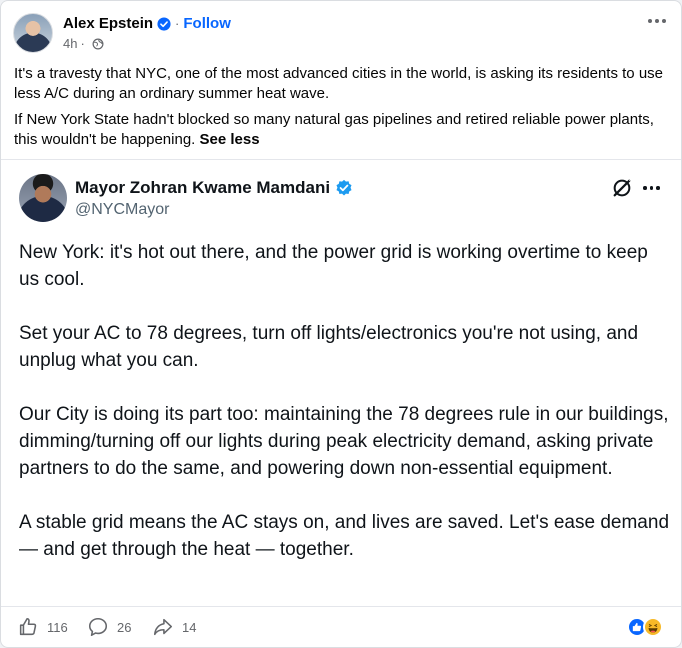 The image size is (682, 648). What do you see at coordinates (622, 188) in the screenshot?
I see `grok-icon` at bounding box center [622, 188].